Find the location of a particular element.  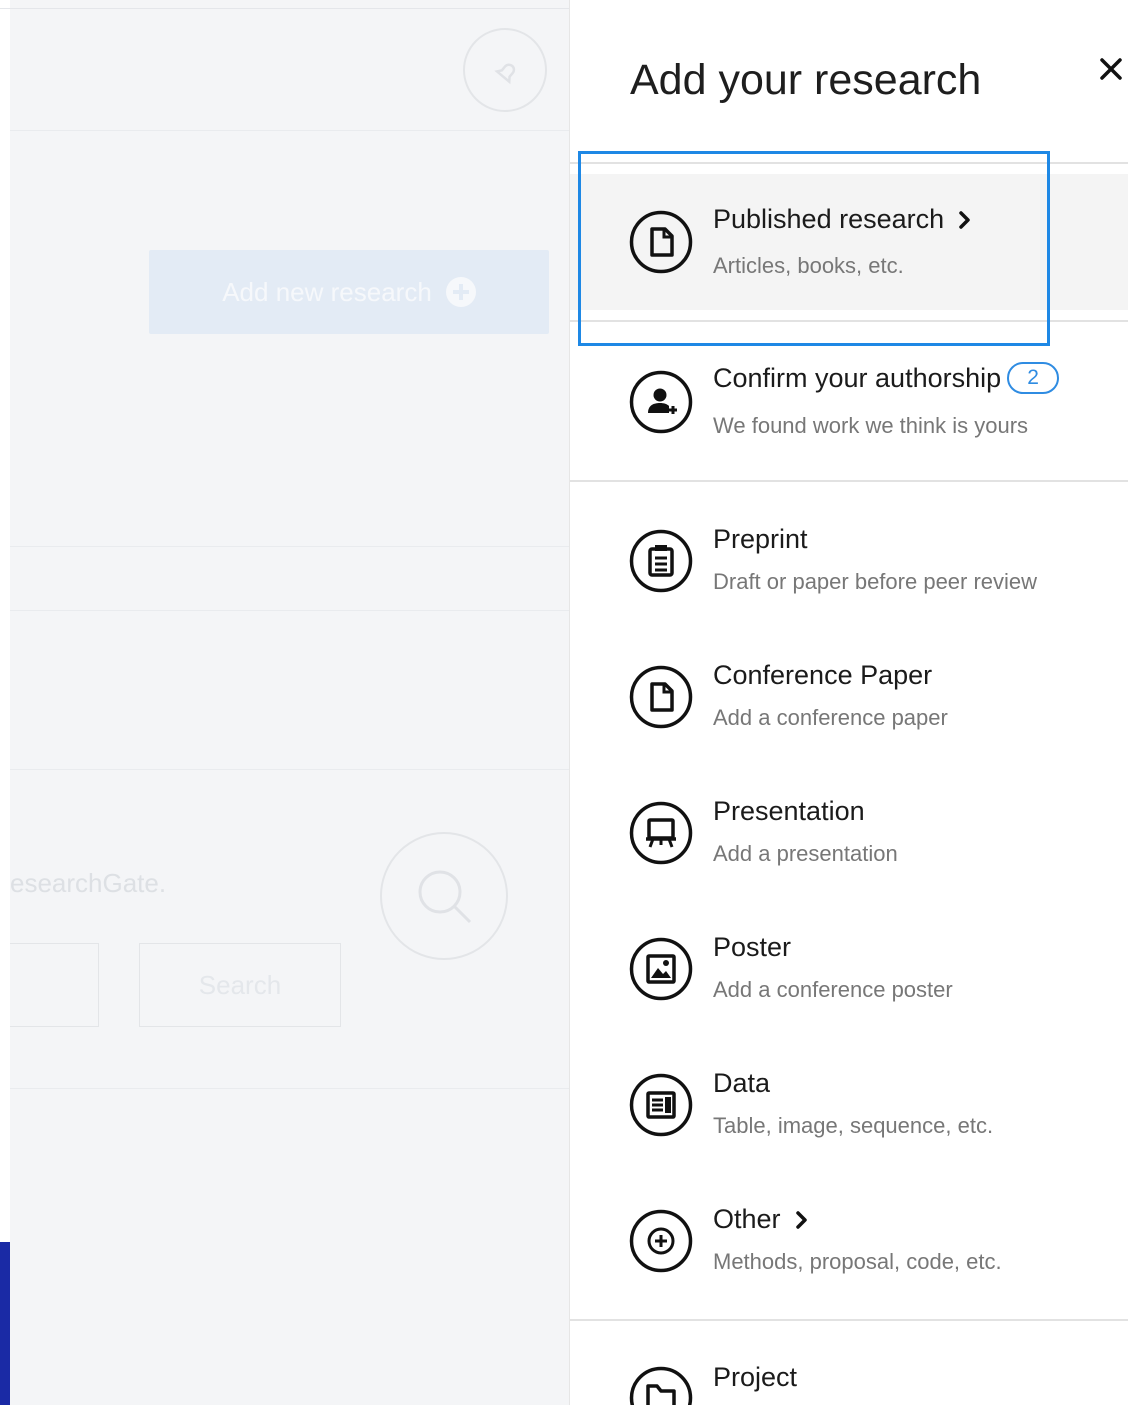

menu-item-title: Project is located at coordinates (755, 1377).